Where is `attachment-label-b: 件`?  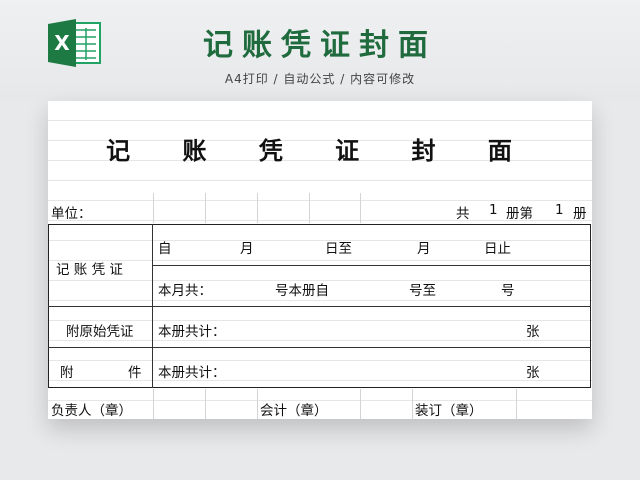
attachment-label-b: 件 is located at coordinates (135, 373).